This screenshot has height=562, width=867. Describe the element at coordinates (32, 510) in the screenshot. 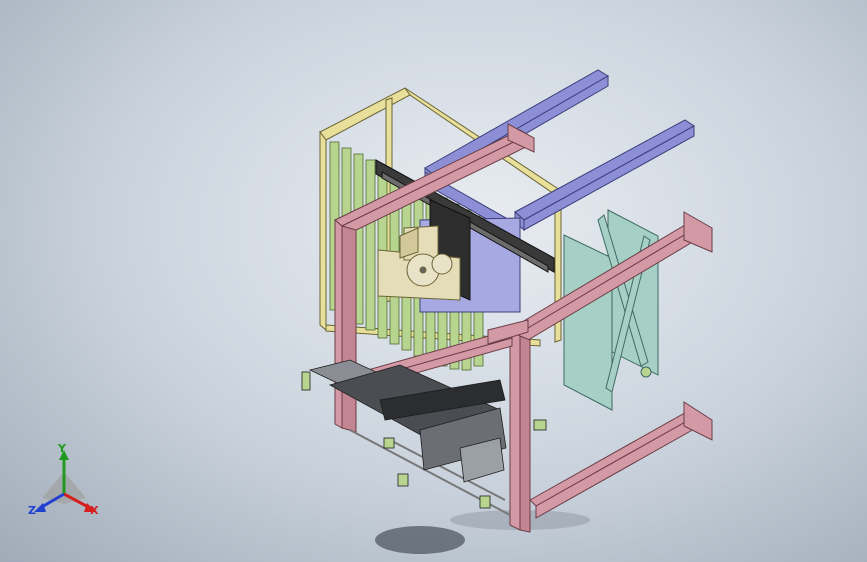

I see `z-axis-label: Z` at that location.